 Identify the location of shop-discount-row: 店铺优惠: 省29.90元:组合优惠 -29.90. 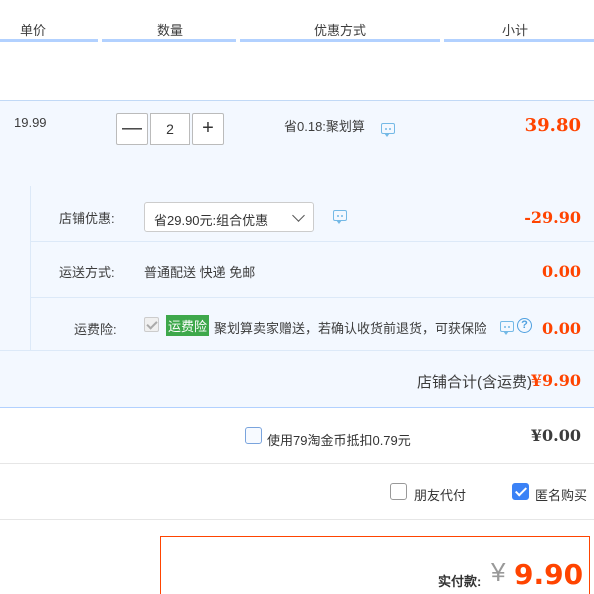
(312, 214).